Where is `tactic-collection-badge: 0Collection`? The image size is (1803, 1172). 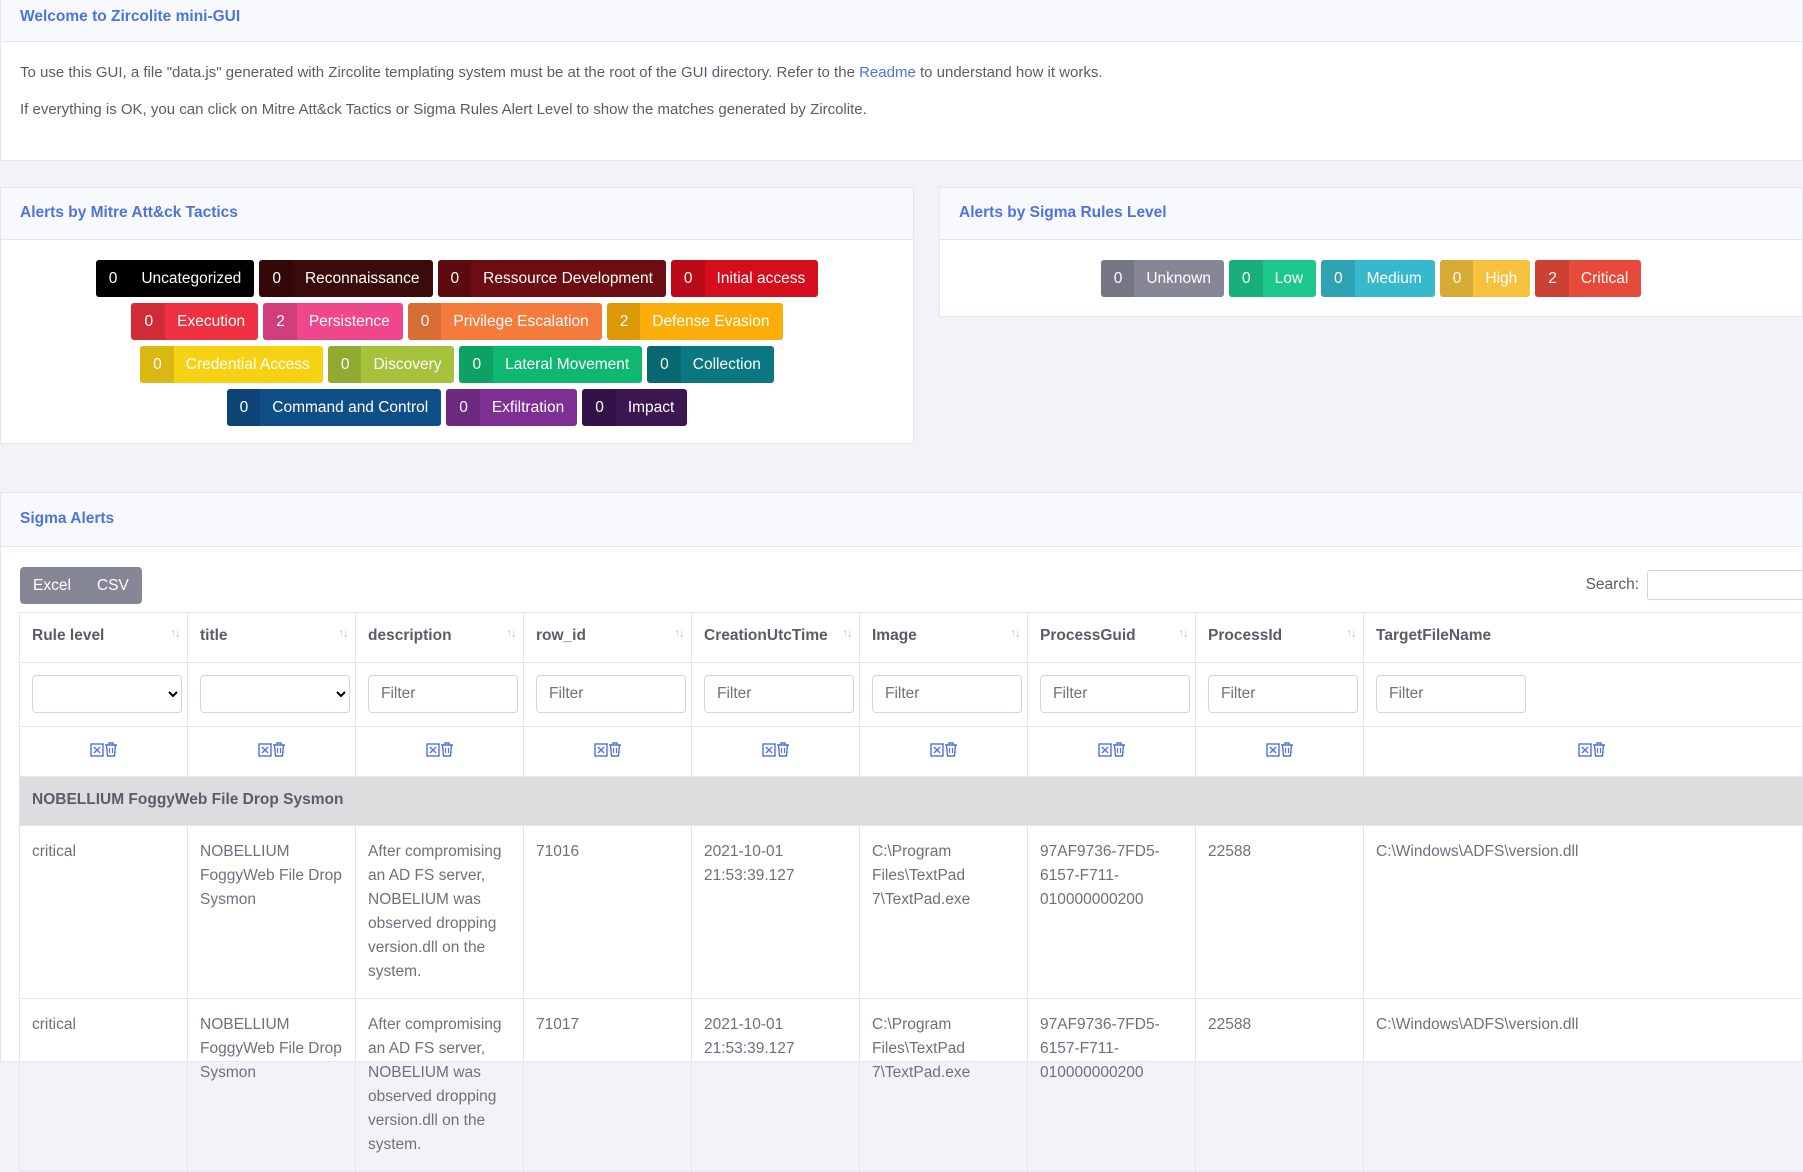 tactic-collection-badge: 0Collection is located at coordinates (710, 364).